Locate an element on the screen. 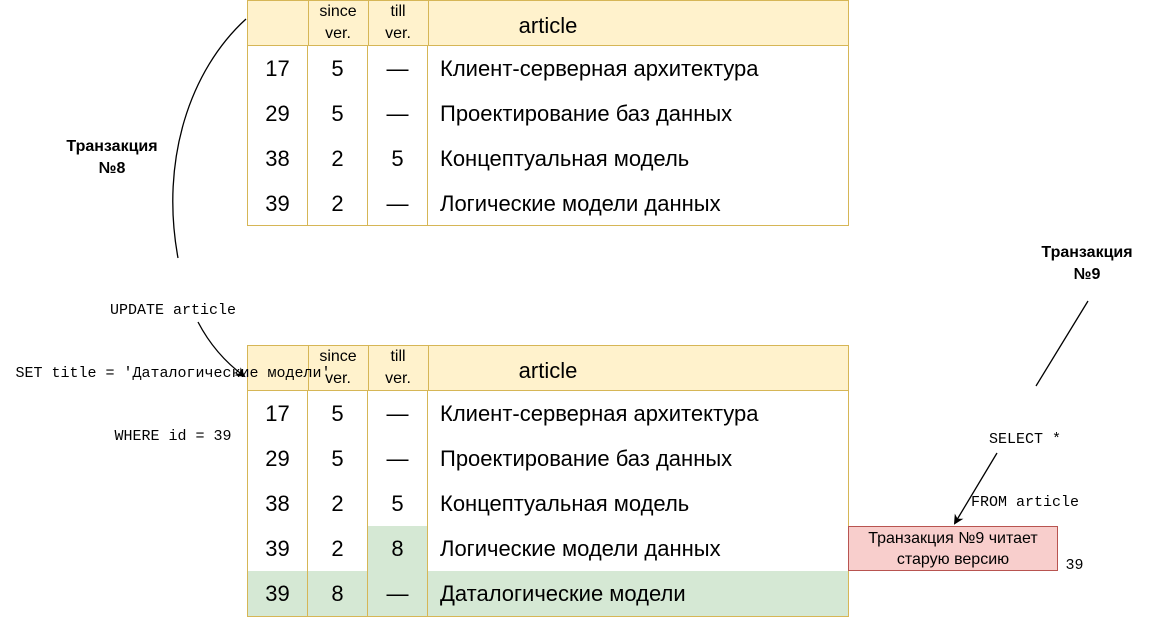 This screenshot has width=1149, height=618. transaction-8-flow-line is located at coordinates (209, 138).